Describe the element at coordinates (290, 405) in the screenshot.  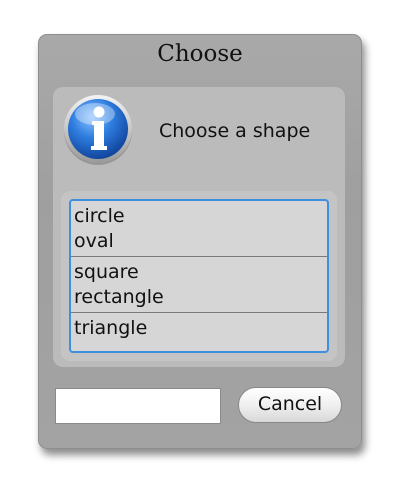
I see `cancel-button: Cancel` at that location.